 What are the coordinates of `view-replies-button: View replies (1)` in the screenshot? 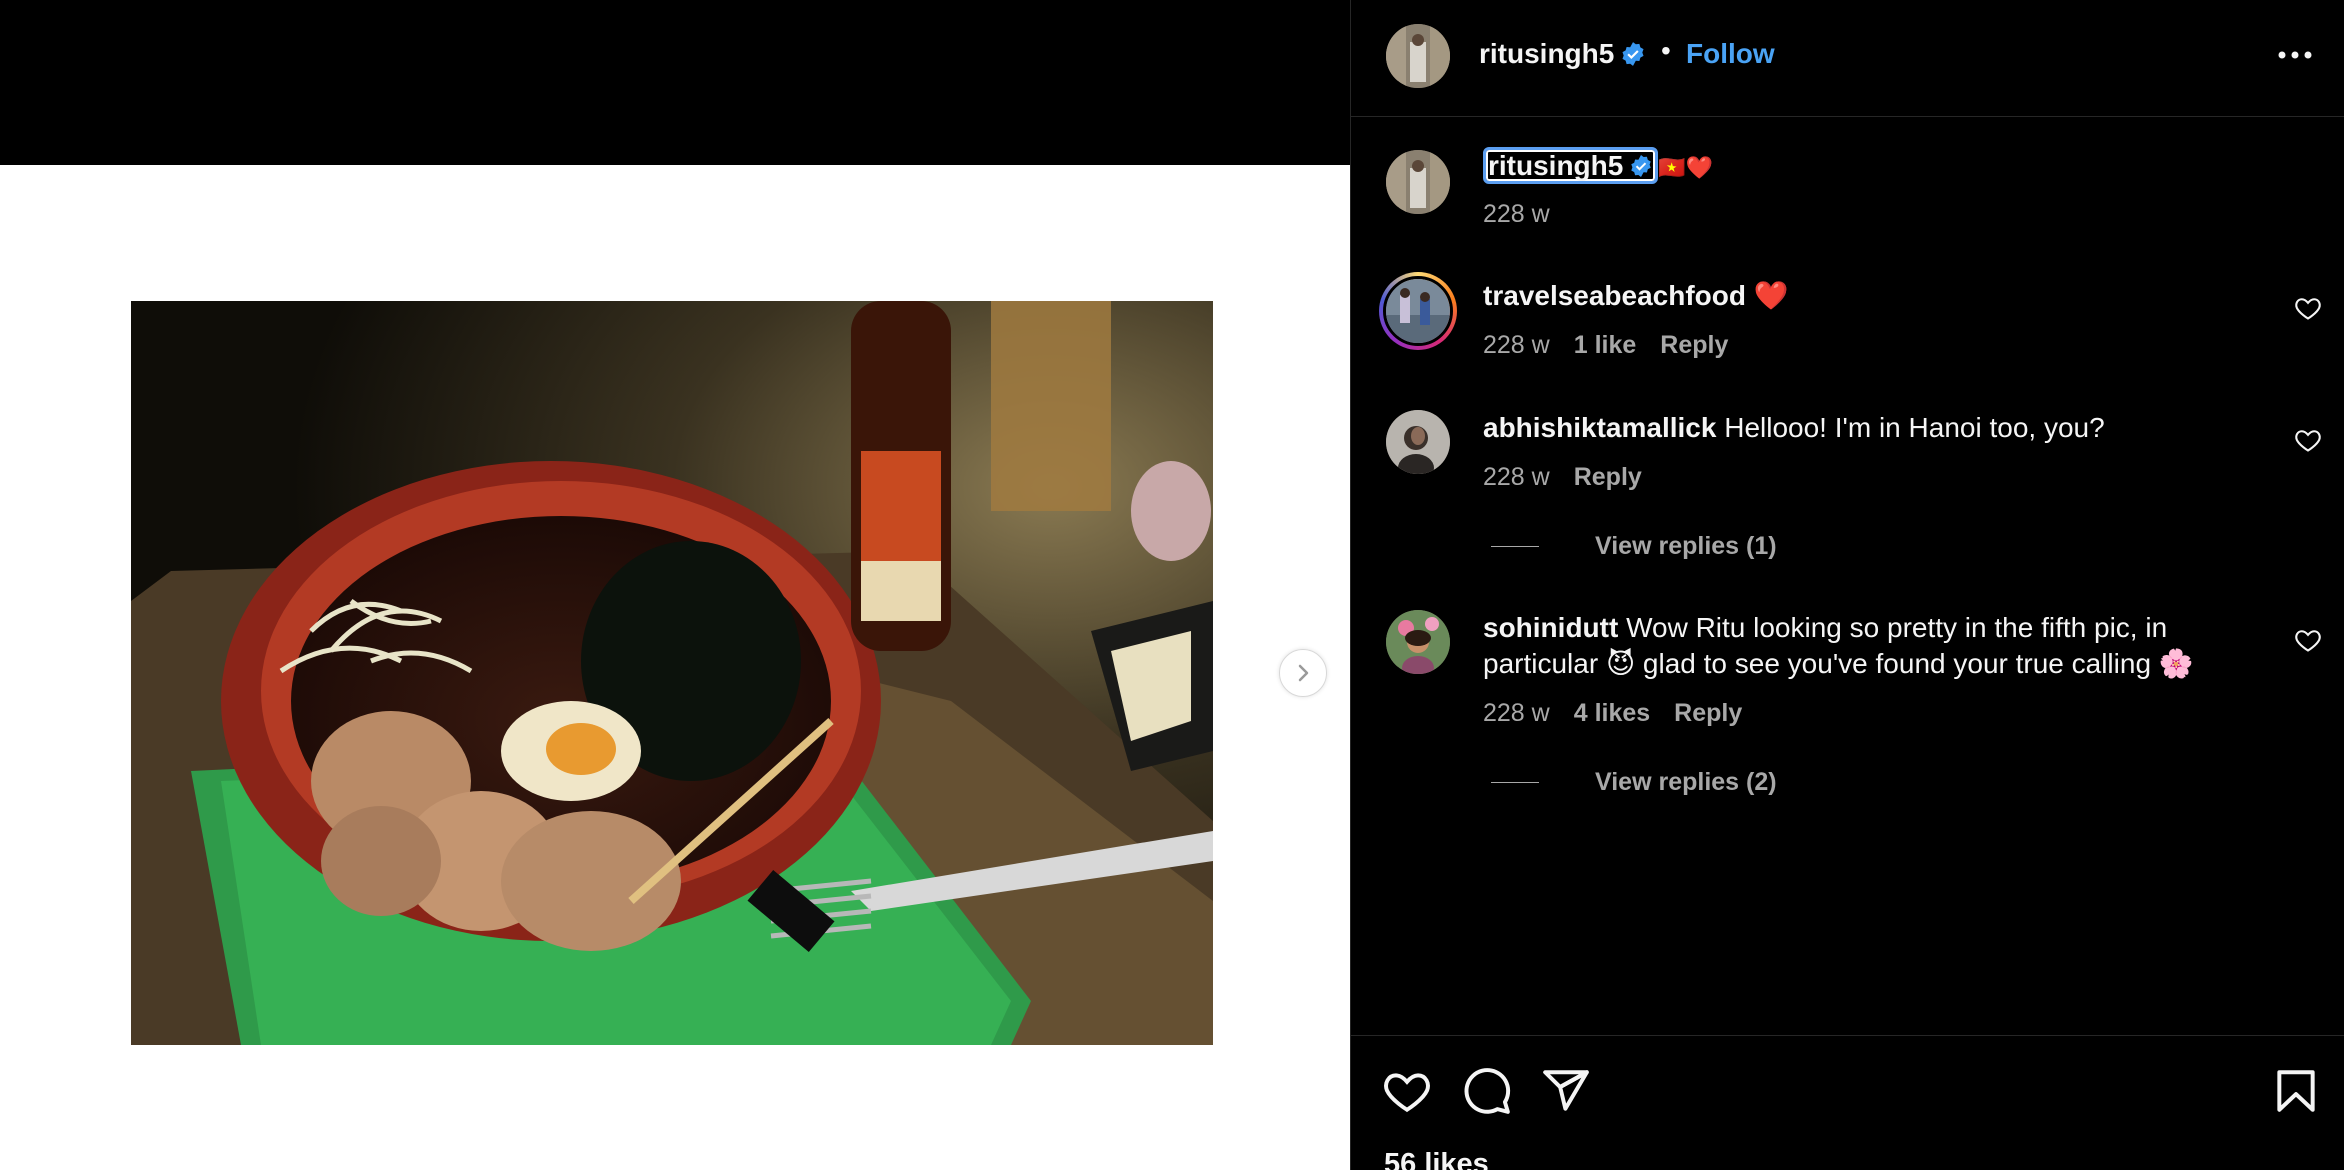 It's located at (1634, 546).